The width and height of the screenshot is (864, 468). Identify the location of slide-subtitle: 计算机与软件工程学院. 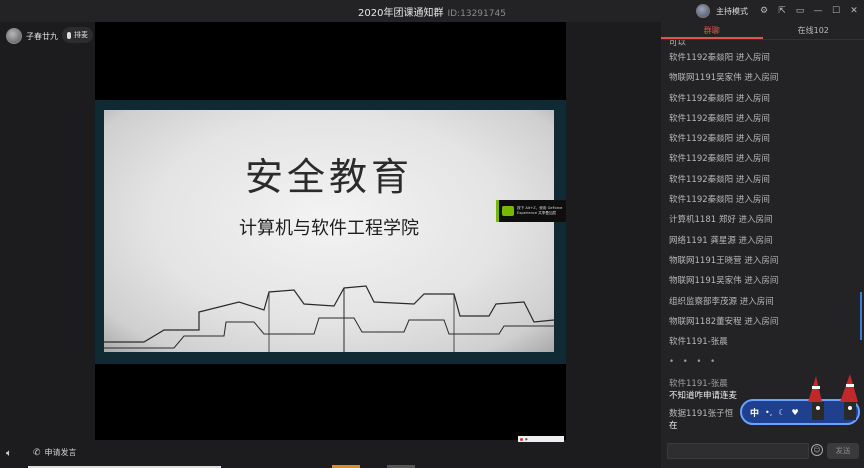
(329, 228).